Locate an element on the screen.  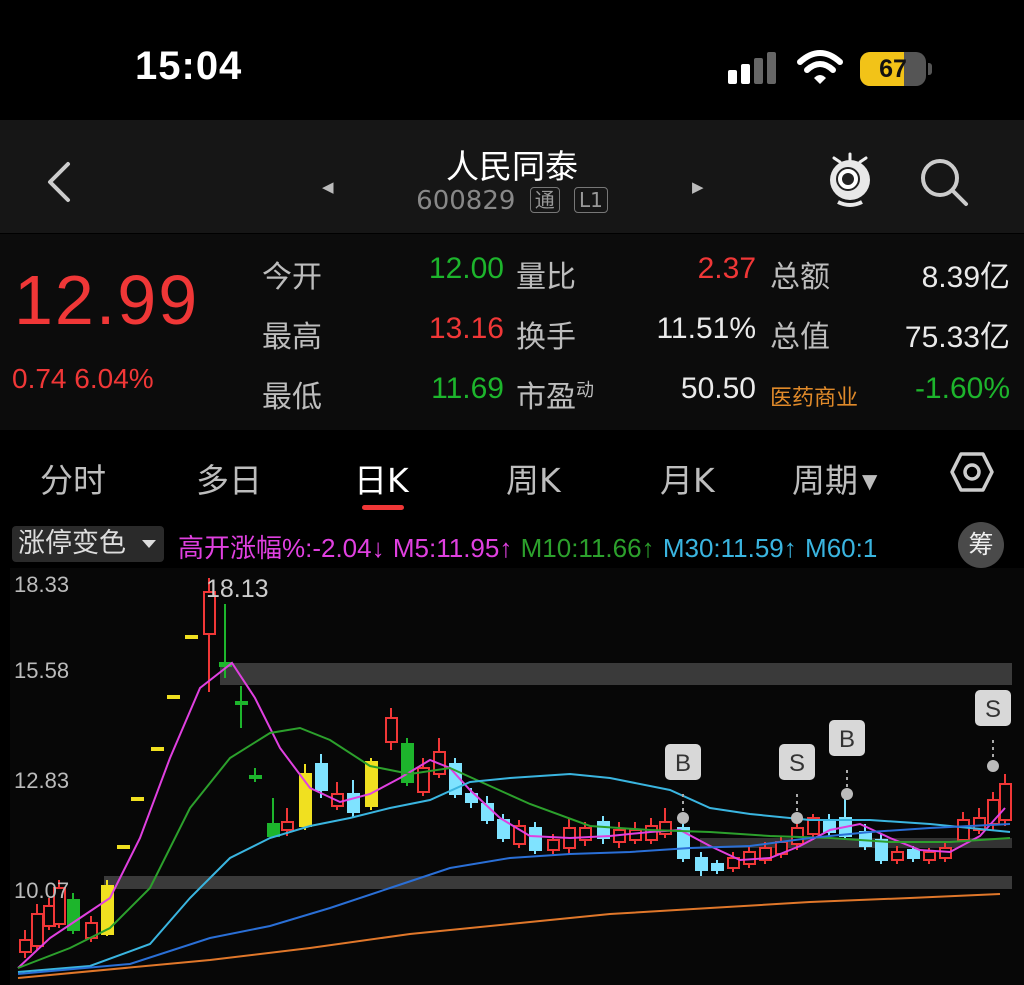
low-value: 11.69 is located at coordinates (467, 388).